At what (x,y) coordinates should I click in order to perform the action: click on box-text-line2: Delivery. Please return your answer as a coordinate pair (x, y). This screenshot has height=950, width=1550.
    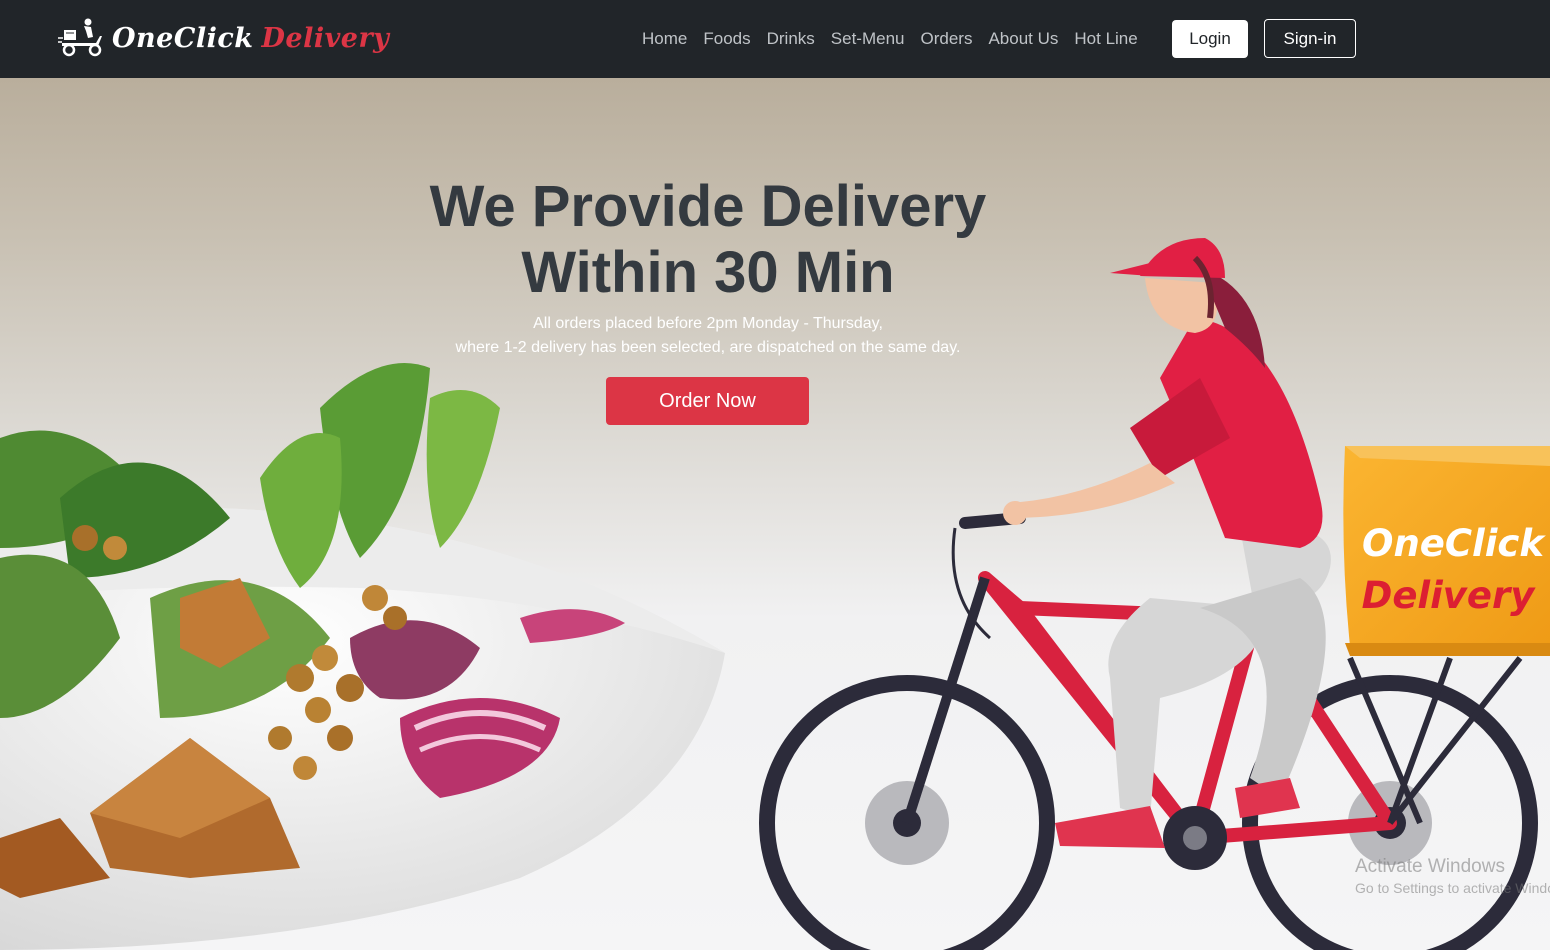
    Looking at the image, I should click on (1449, 595).